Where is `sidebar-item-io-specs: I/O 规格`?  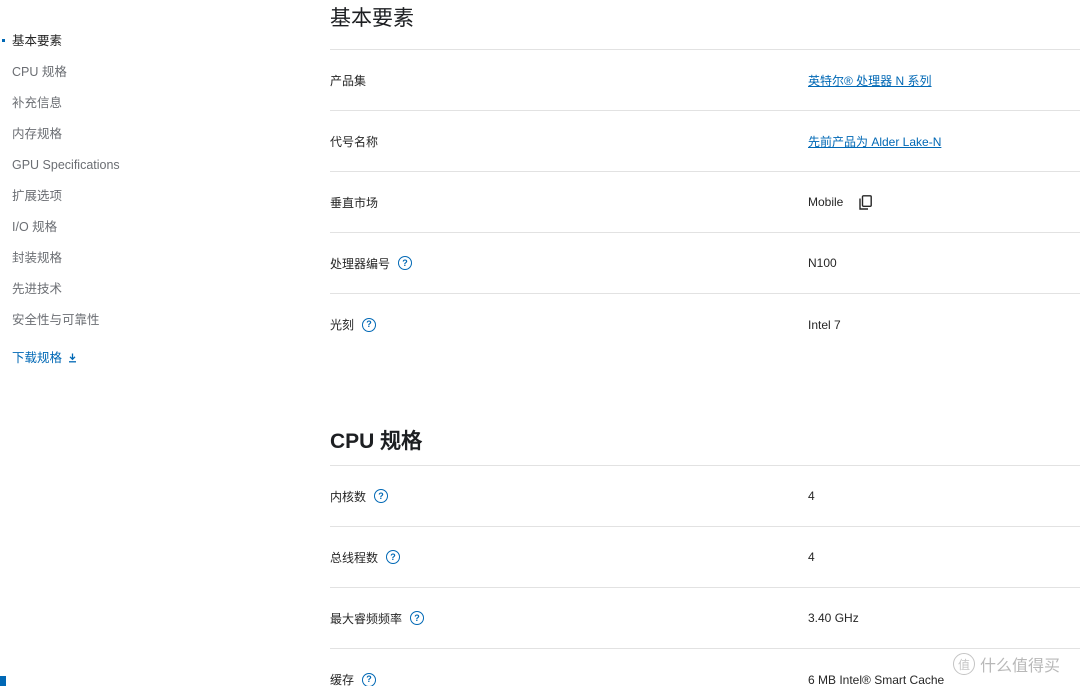
sidebar-item-io-specs: I/O 规格 is located at coordinates (125, 229).